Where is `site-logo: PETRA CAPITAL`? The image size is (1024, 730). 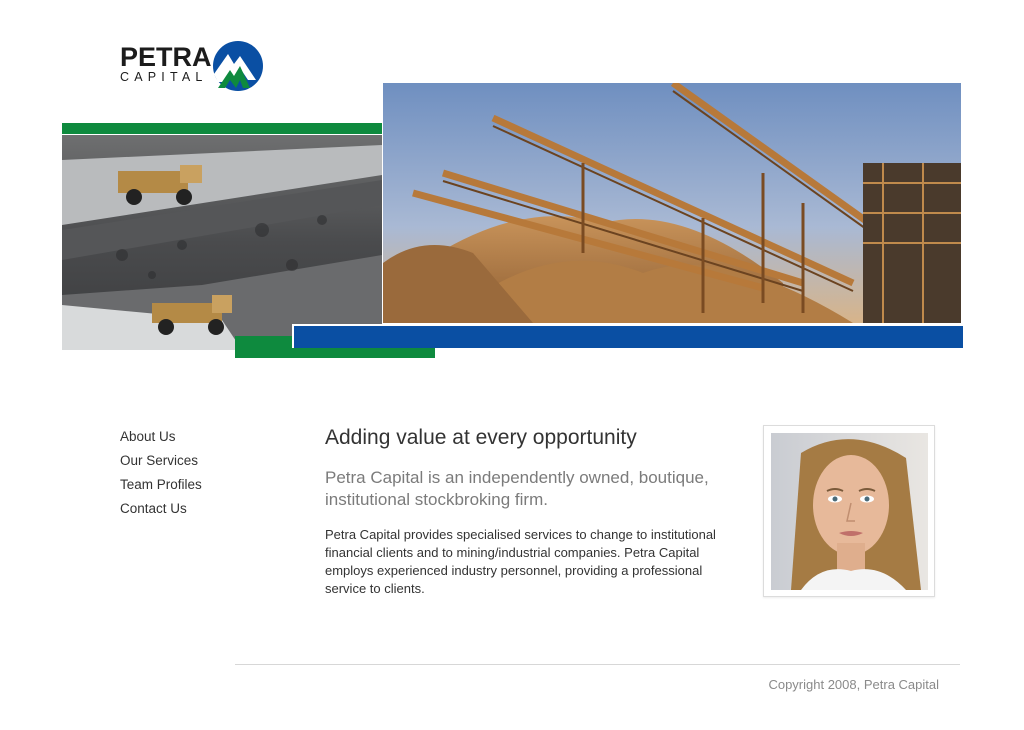 site-logo: PETRA CAPITAL is located at coordinates (193, 66).